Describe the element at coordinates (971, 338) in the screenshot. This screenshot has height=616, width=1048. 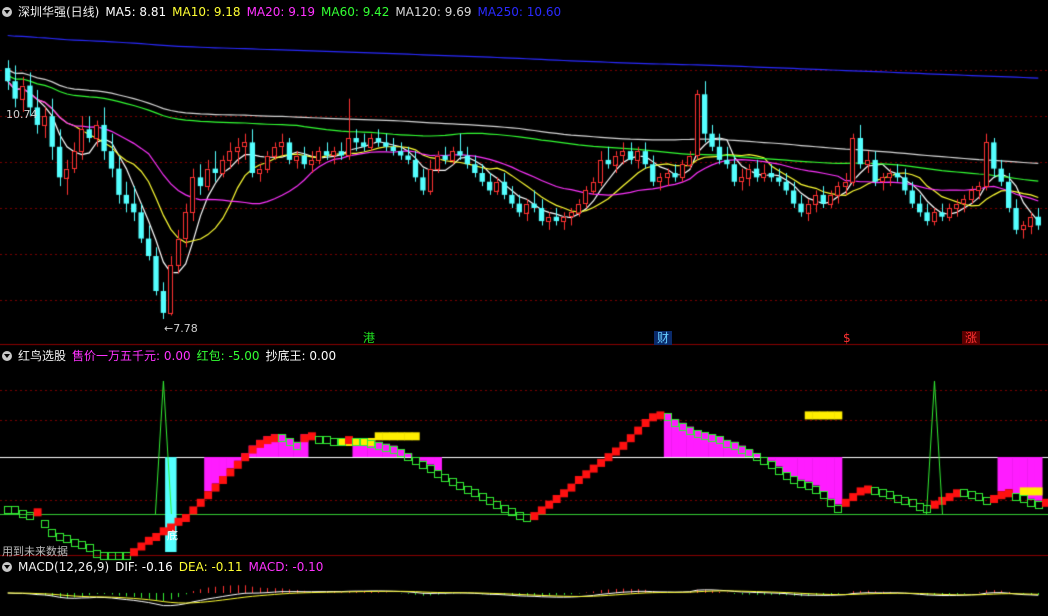
I see `event-flag-rise: 涨` at that location.